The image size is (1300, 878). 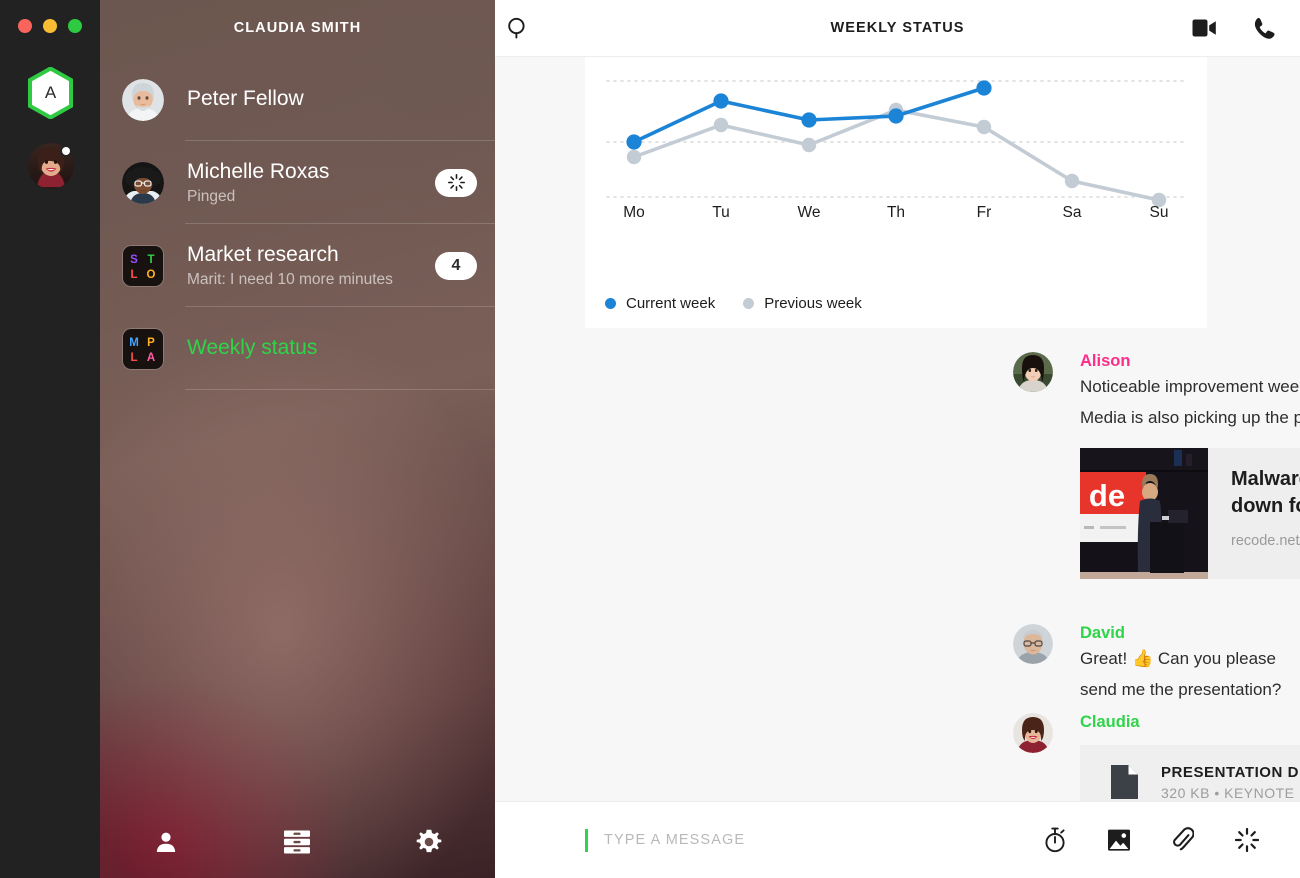 I want to click on avatar-alison, so click(x=1033, y=372).